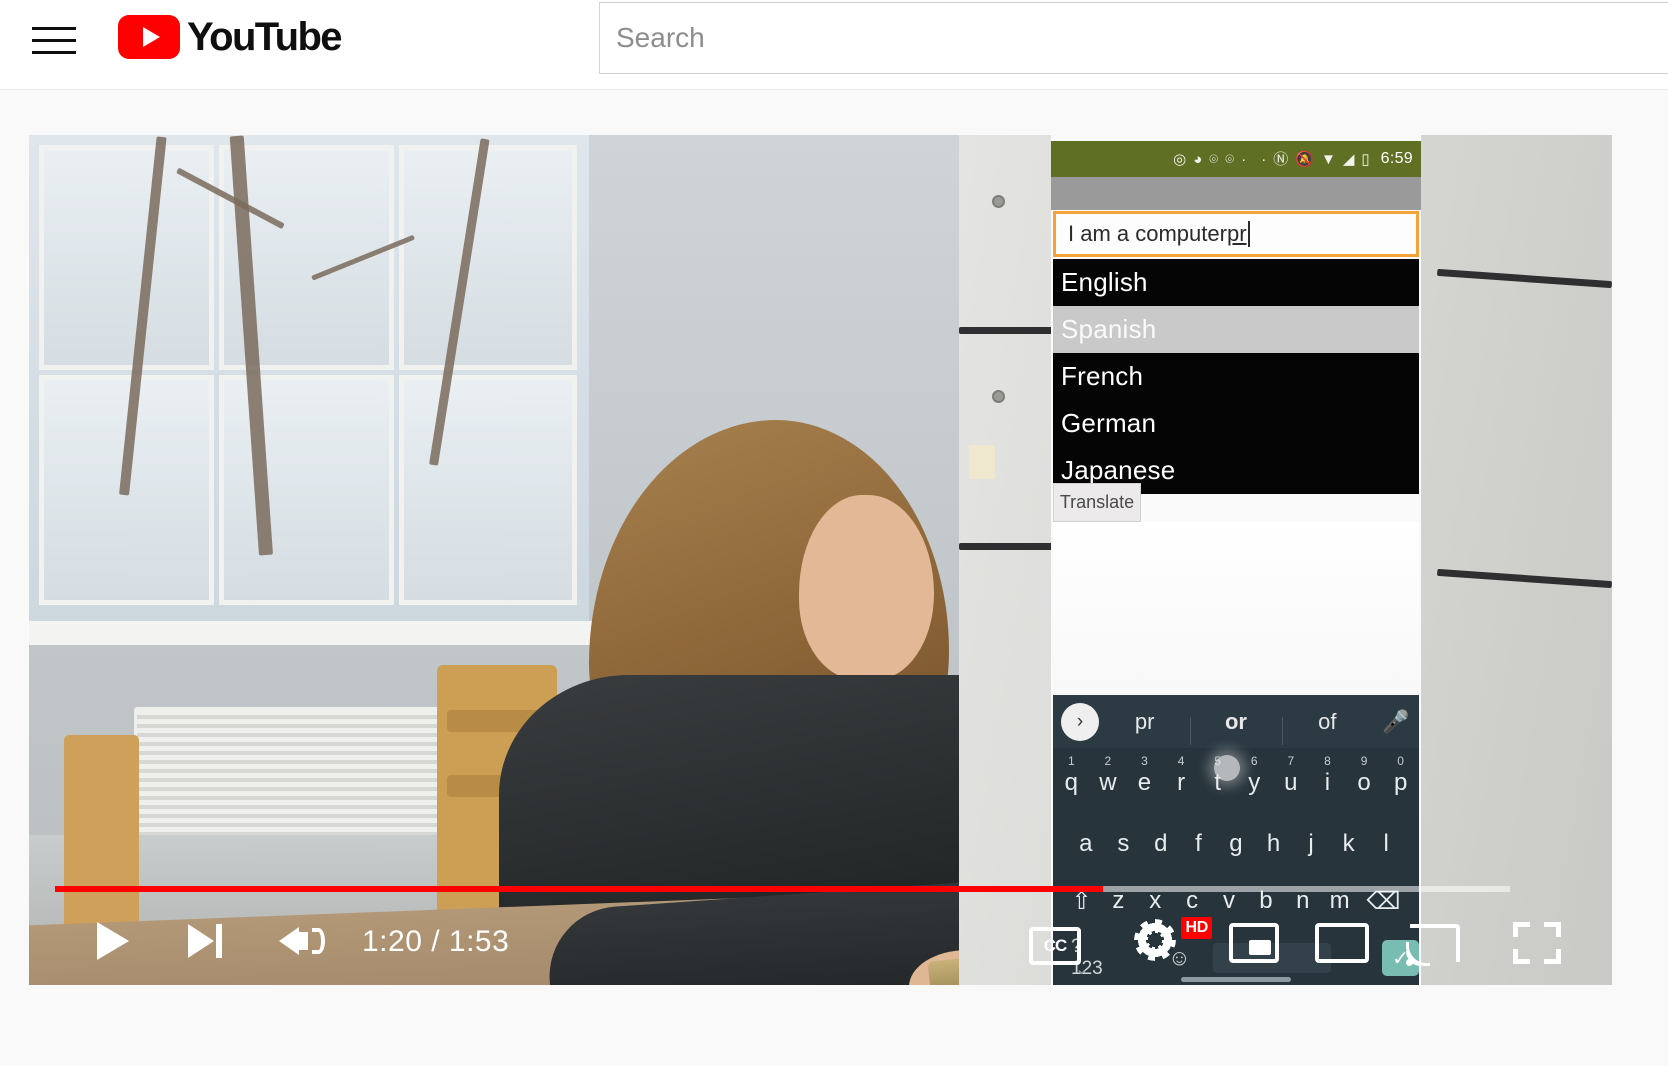 This screenshot has width=1668, height=1066. I want to click on key-number: 2, so click(1108, 761).